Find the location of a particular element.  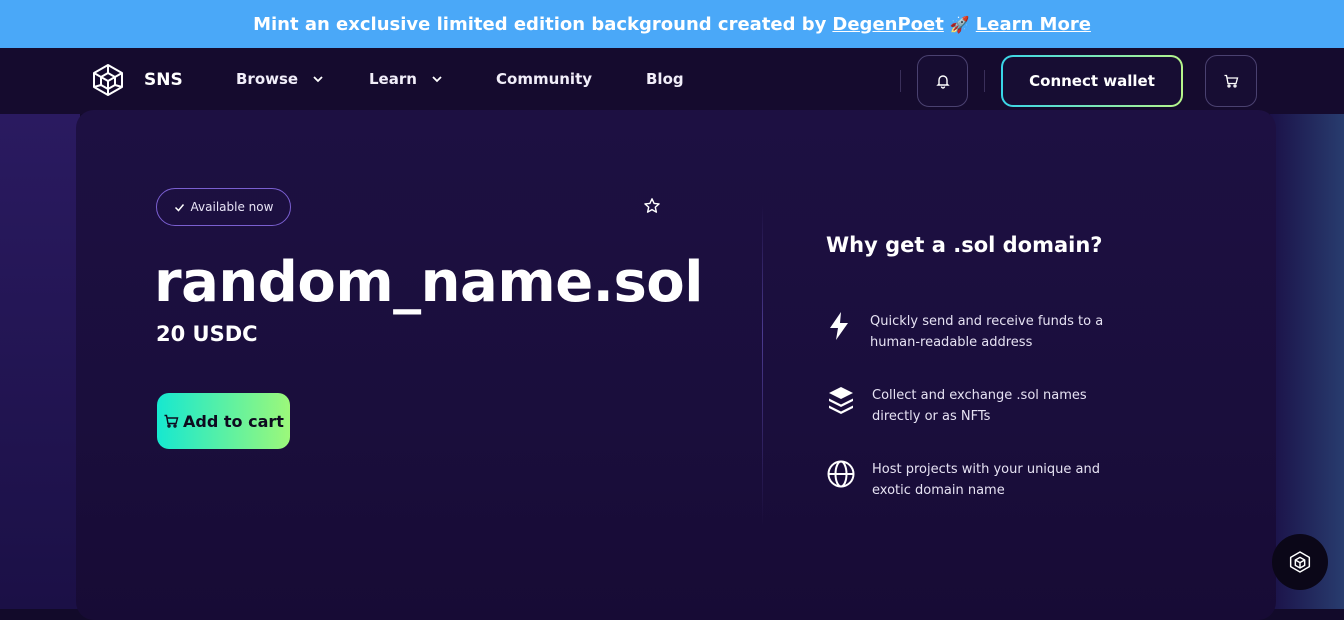

background-left is located at coordinates (40, 361).